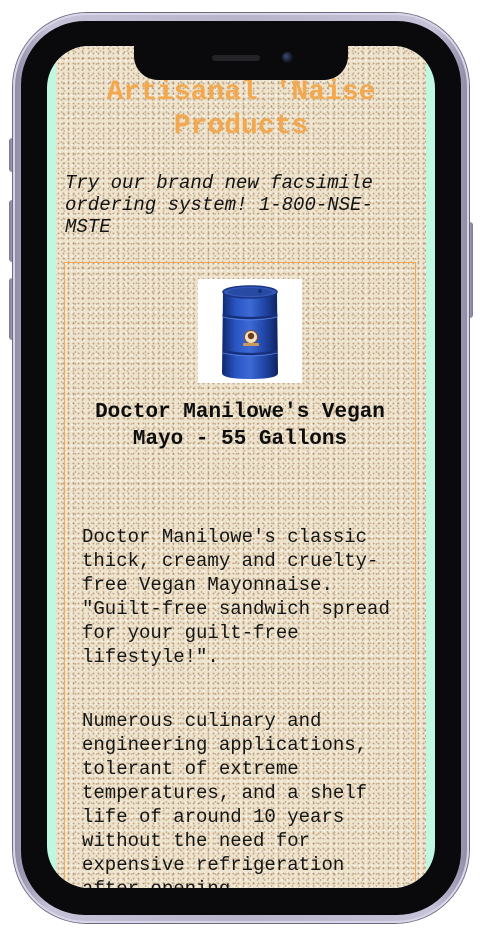 Image resolution: width=482 pixels, height=936 pixels. What do you see at coordinates (236, 58) in the screenshot?
I see `speaker-grille` at bounding box center [236, 58].